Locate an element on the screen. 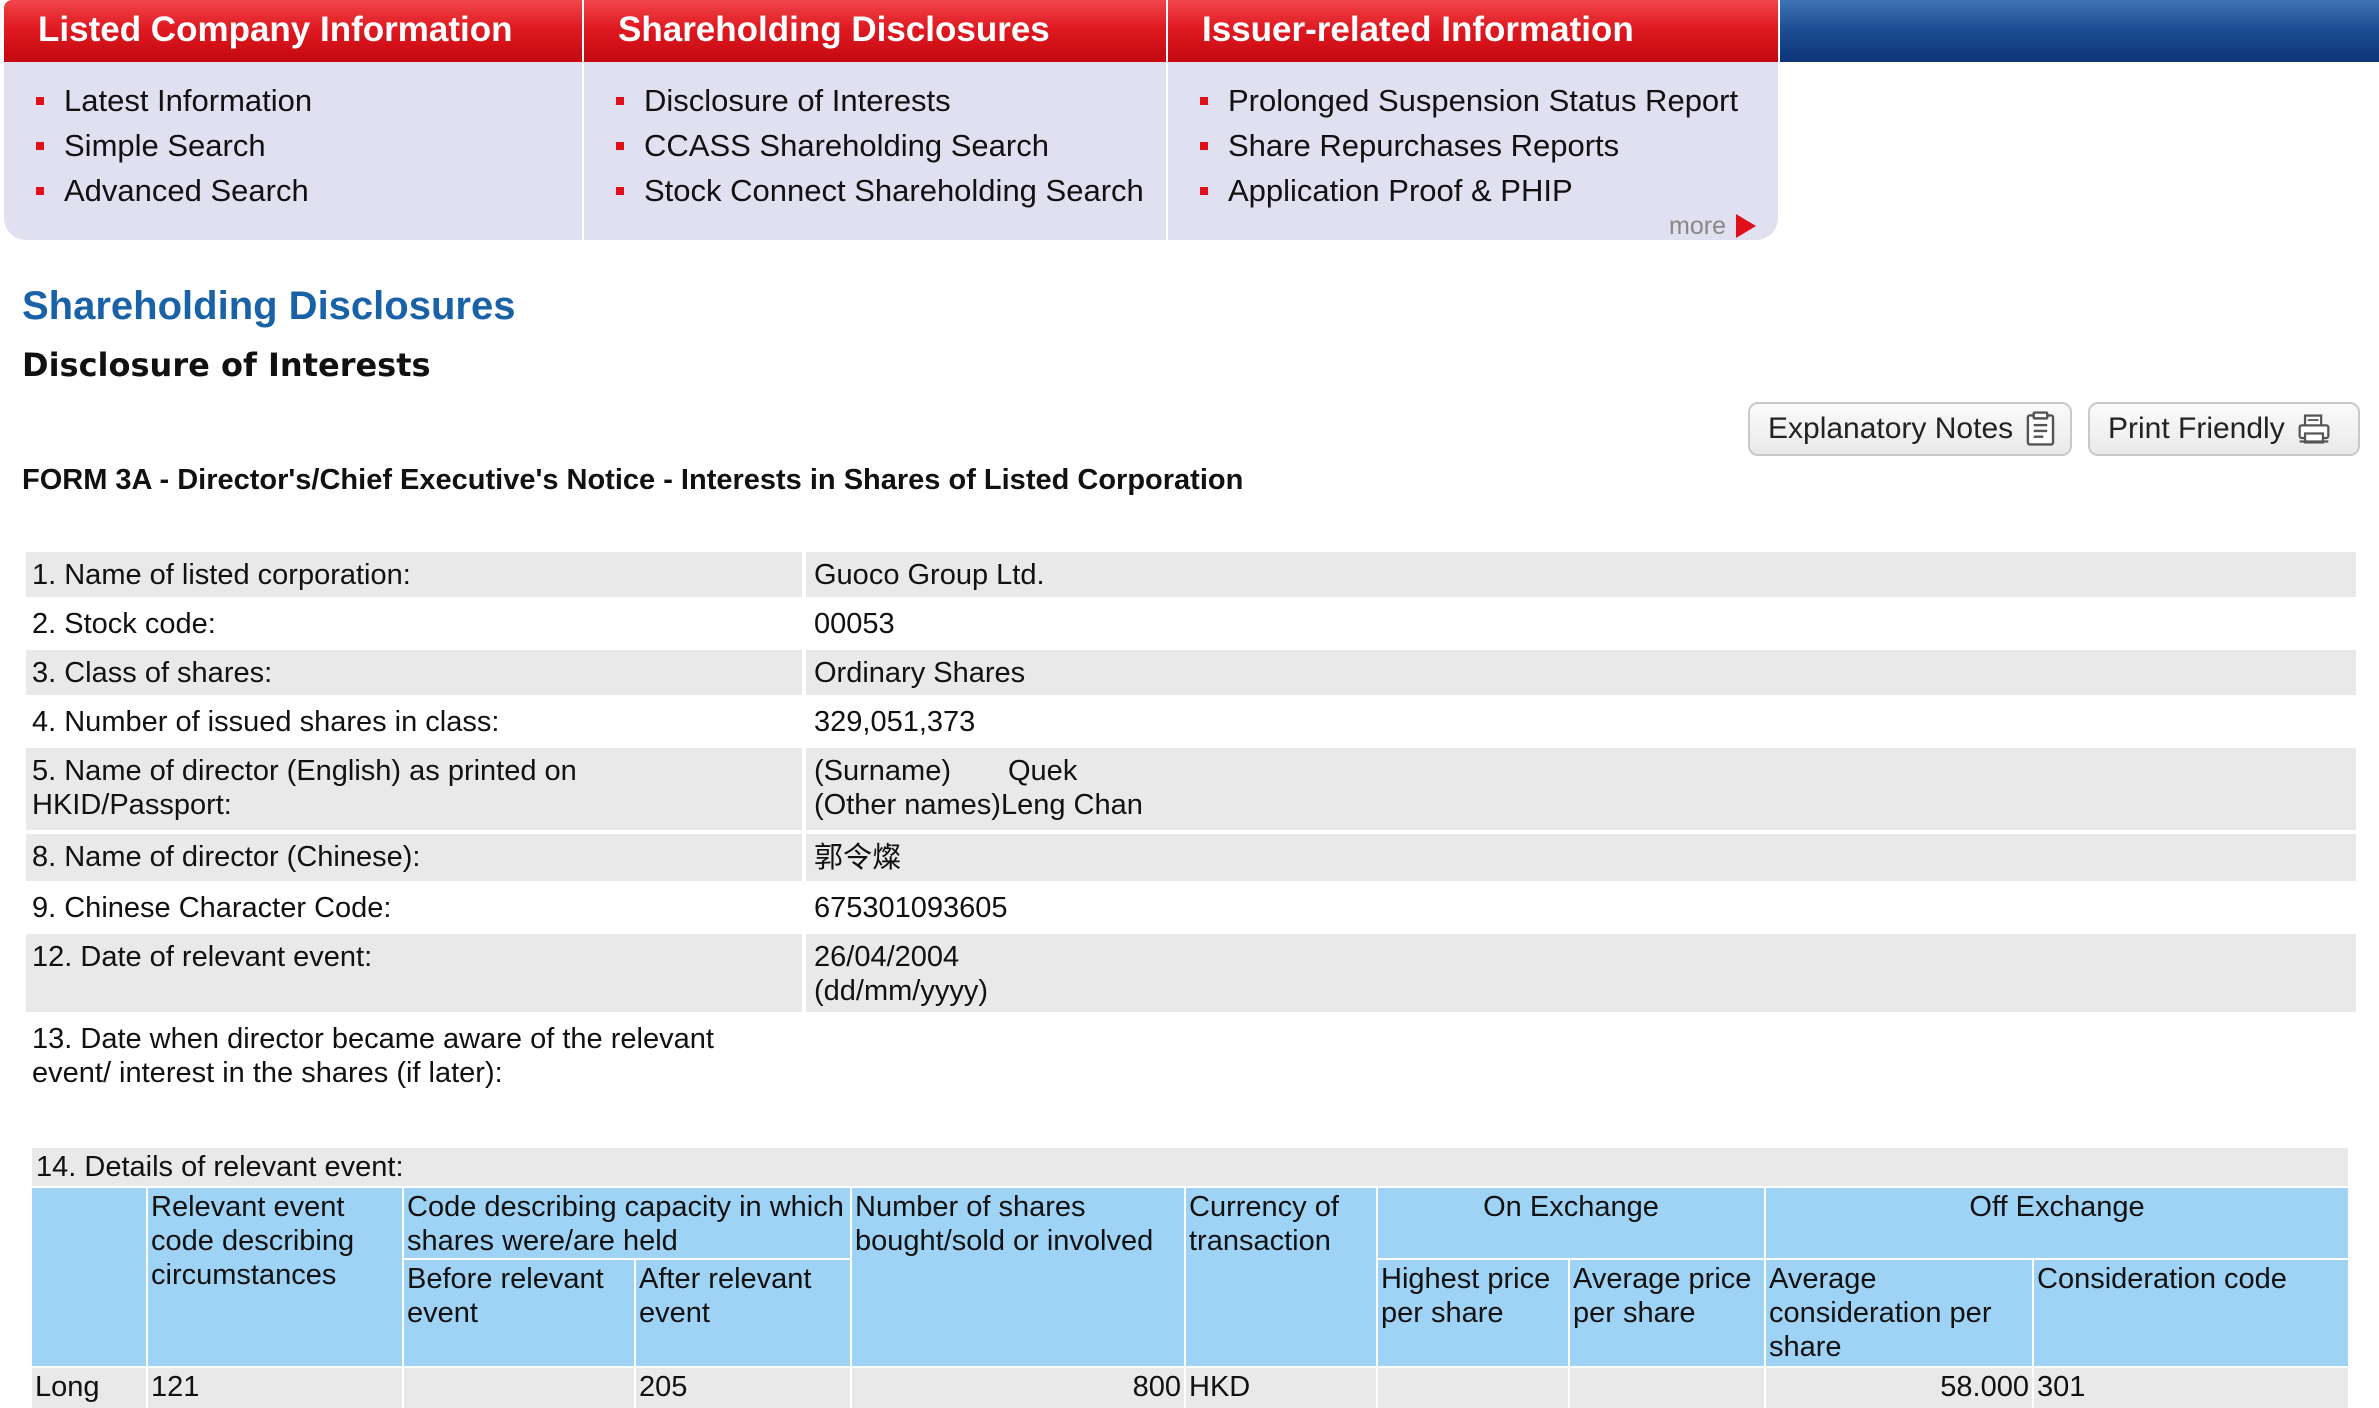 The image size is (2379, 1408). header-position is located at coordinates (89, 1277).